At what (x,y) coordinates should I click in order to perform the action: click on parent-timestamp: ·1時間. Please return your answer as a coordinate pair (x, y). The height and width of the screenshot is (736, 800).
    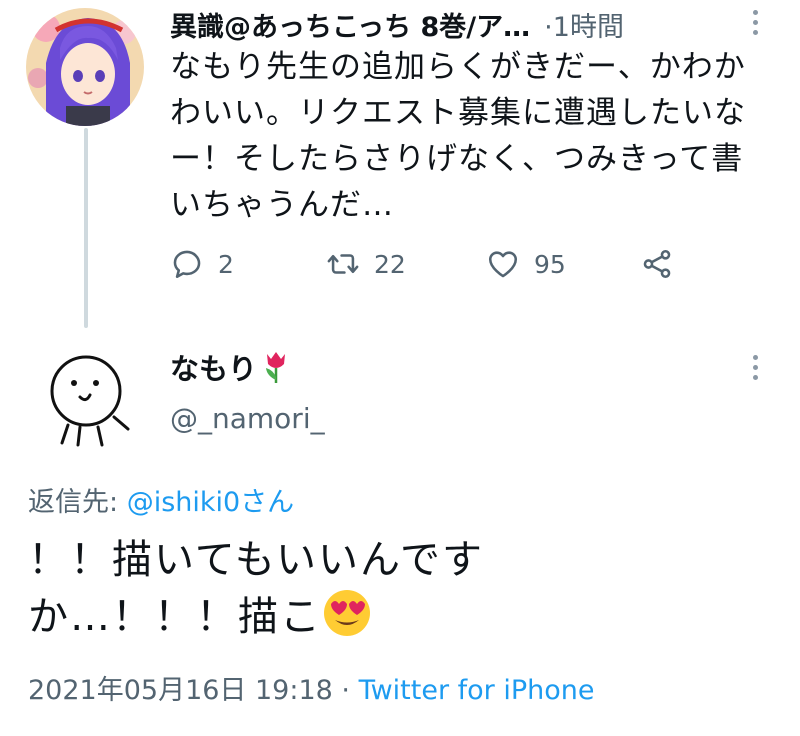
    Looking at the image, I should click on (584, 24).